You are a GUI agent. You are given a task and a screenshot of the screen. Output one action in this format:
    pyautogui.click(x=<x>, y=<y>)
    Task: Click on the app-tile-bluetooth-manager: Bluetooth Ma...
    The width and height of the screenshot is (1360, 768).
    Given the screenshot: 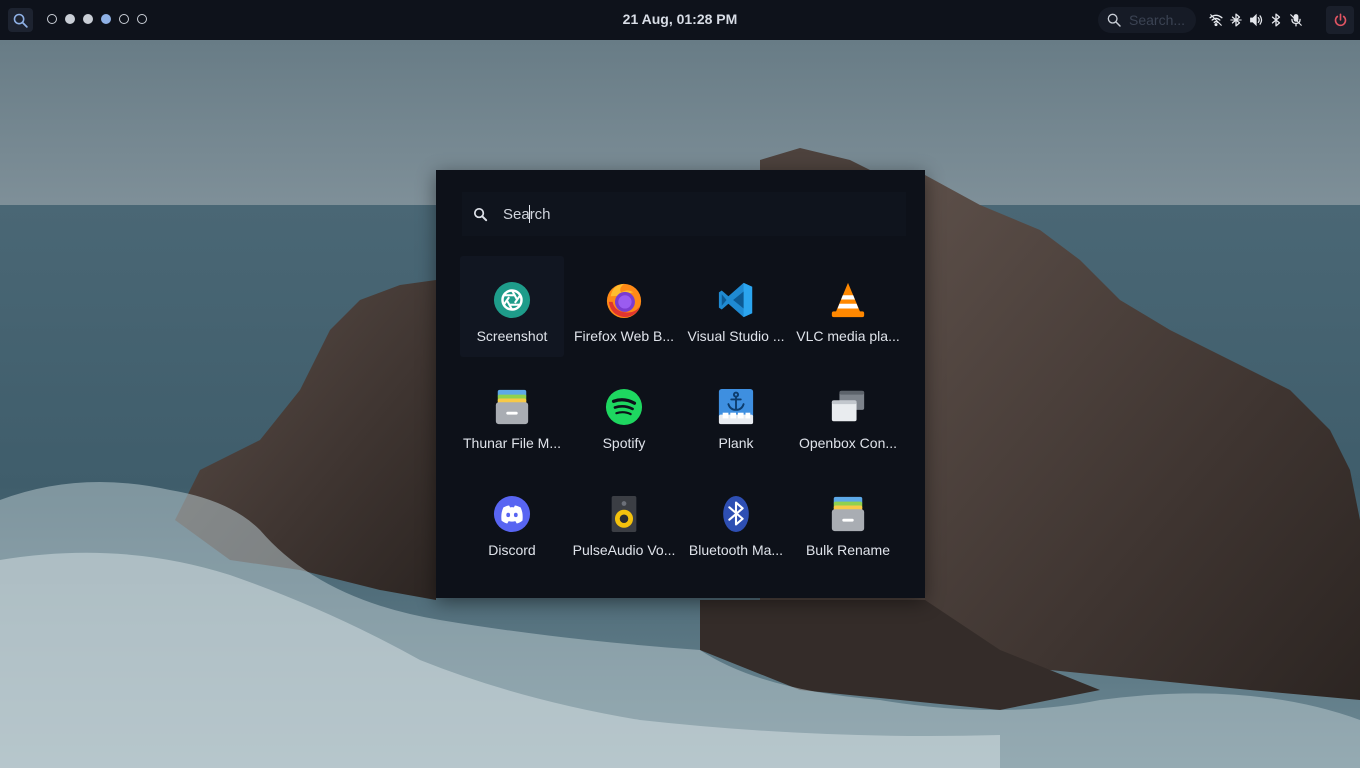 What is the action you would take?
    pyautogui.click(x=736, y=520)
    